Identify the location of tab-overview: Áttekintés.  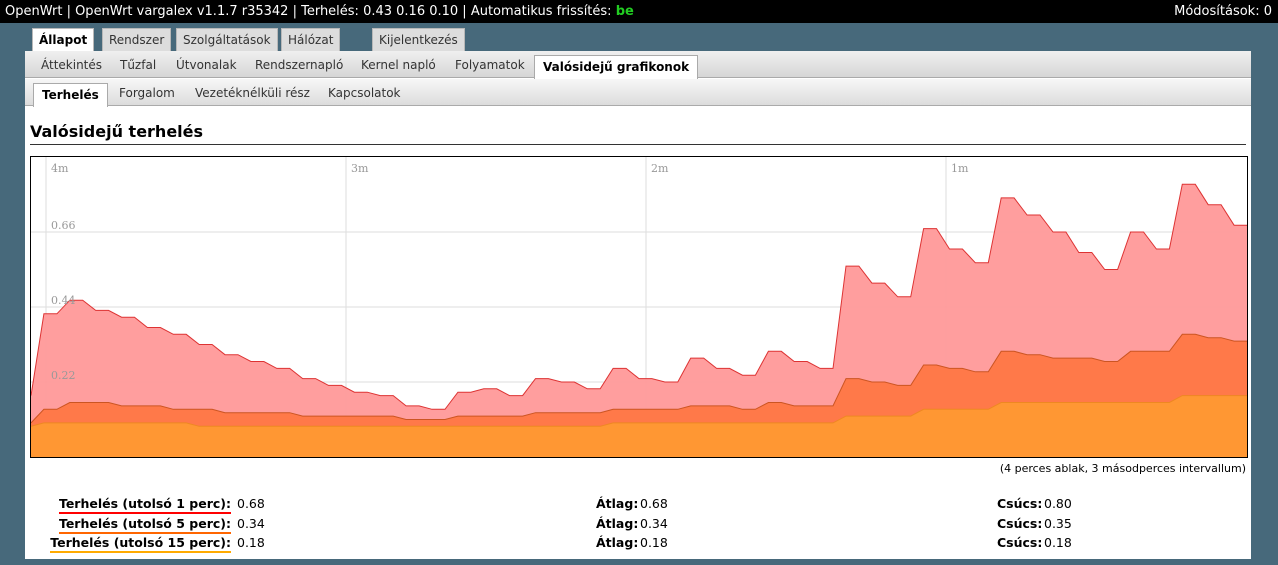
(71, 64).